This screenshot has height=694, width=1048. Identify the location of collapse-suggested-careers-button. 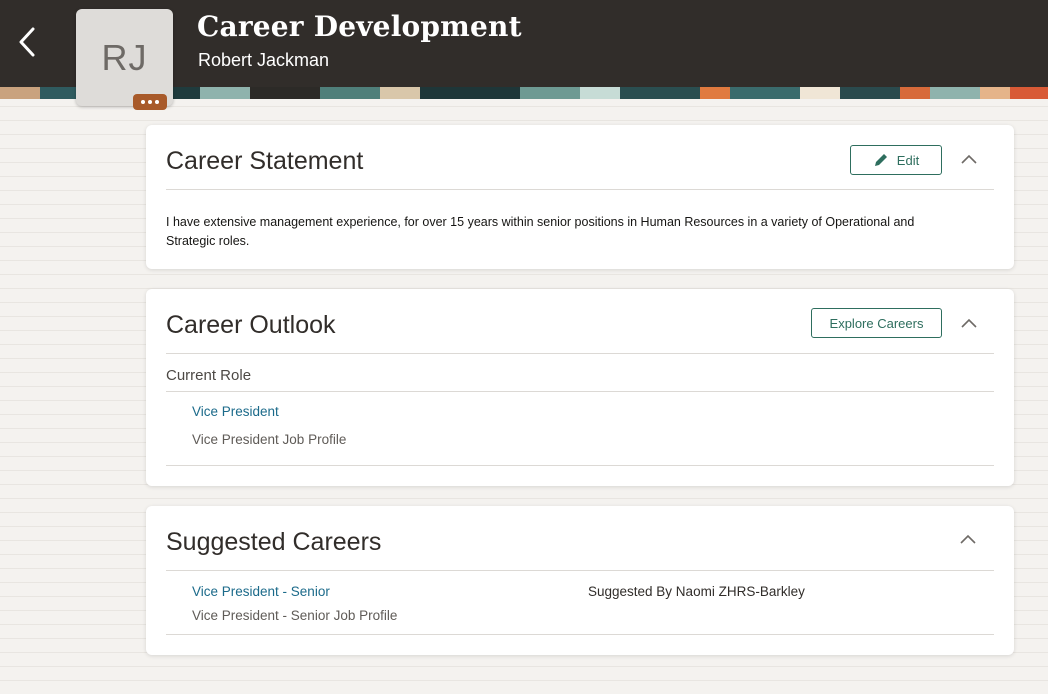
(968, 539).